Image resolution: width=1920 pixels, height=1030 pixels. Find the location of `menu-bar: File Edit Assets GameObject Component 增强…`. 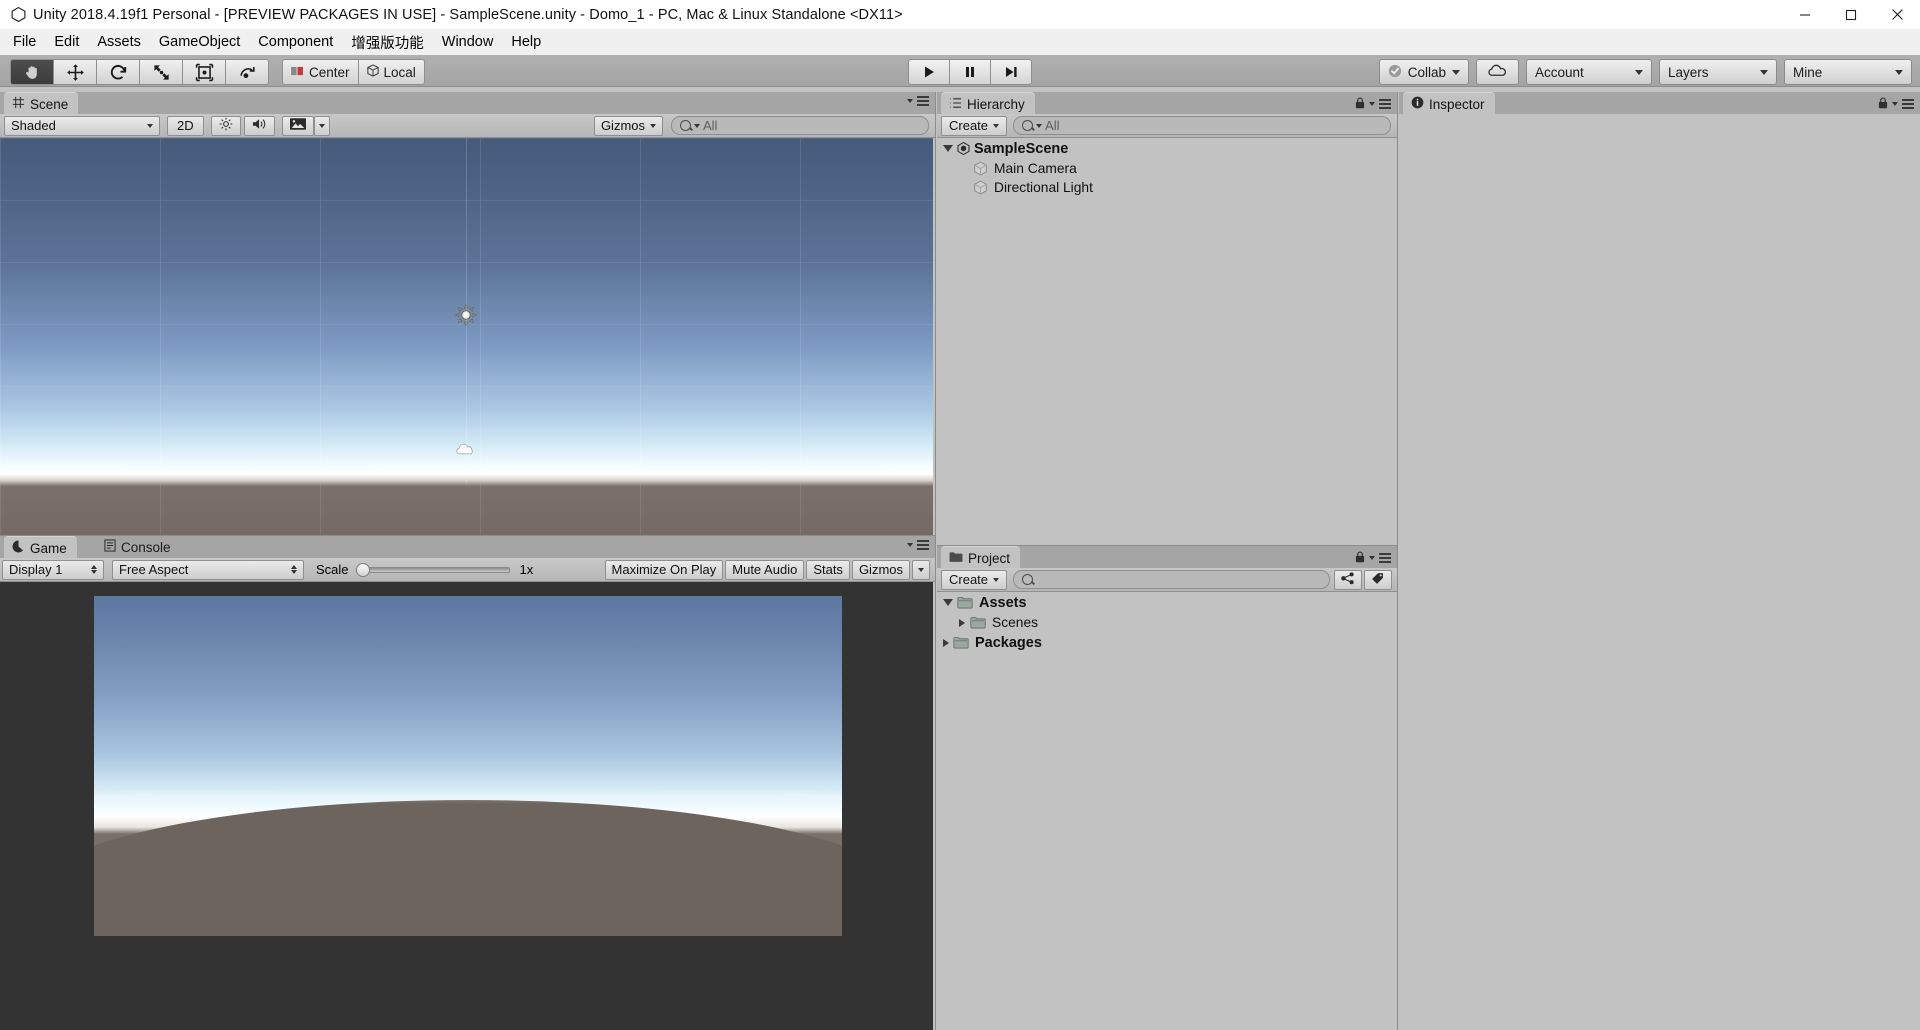

menu-bar: File Edit Assets GameObject Component 增强… is located at coordinates (960, 42).